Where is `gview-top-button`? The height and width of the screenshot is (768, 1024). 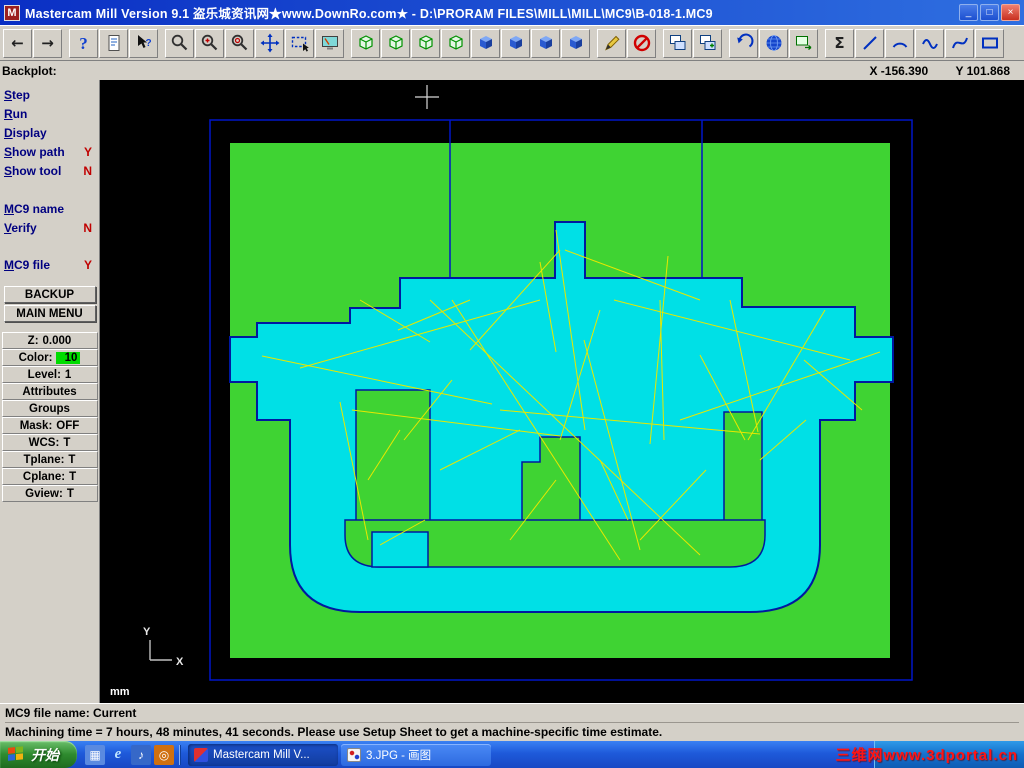
gview-top-button is located at coordinates (365, 43).